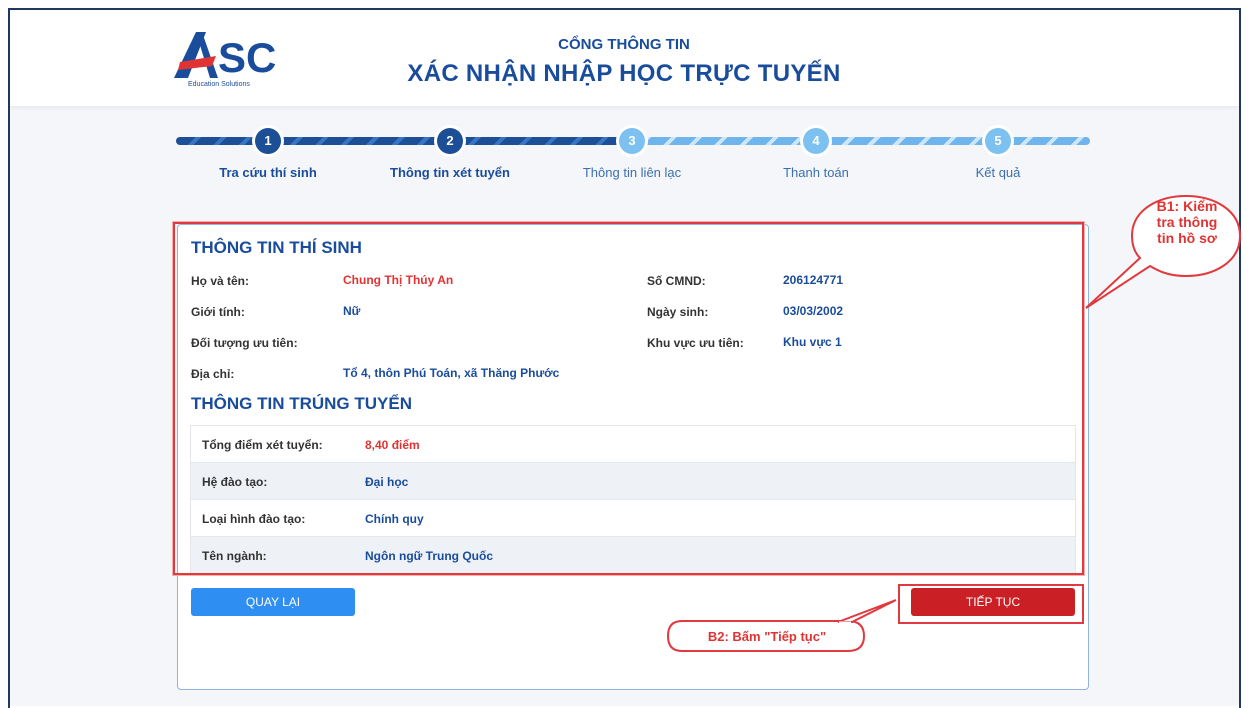 The width and height of the screenshot is (1248, 708). What do you see at coordinates (867, 611) in the screenshot?
I see `b2-callout-pointer` at bounding box center [867, 611].